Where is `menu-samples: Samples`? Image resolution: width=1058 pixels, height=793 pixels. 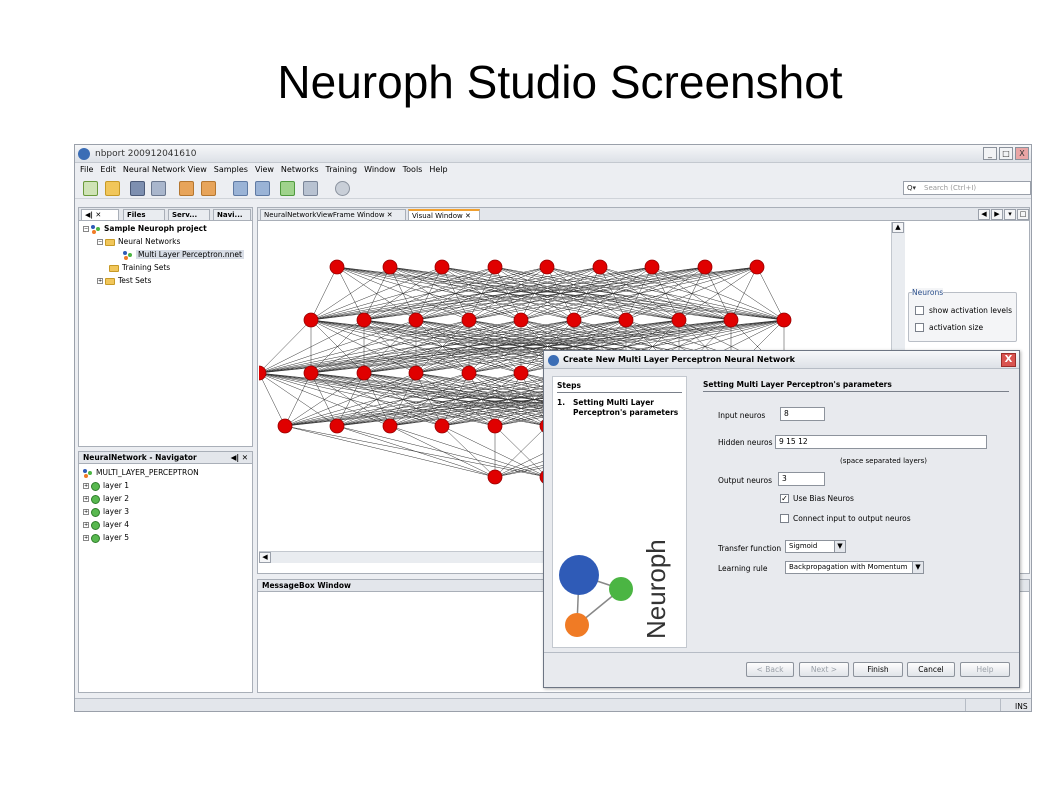 menu-samples: Samples is located at coordinates (231, 170).